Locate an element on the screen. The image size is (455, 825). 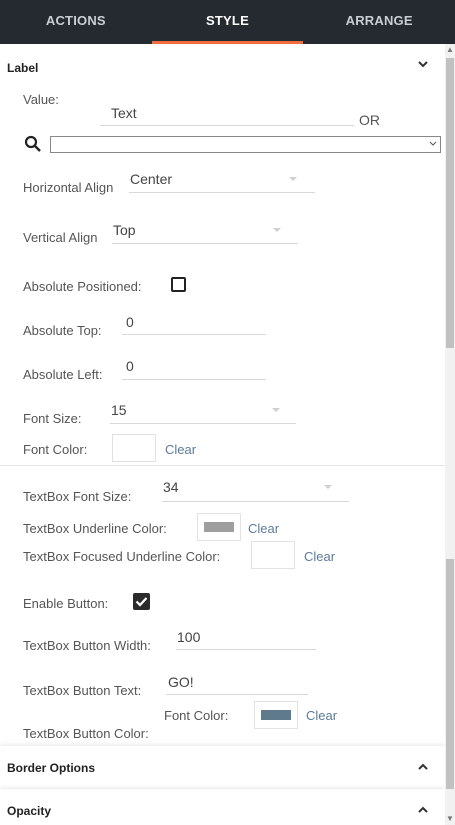
textbox-focused-underline-label: TextBox Focused Underline Color: is located at coordinates (122, 556).